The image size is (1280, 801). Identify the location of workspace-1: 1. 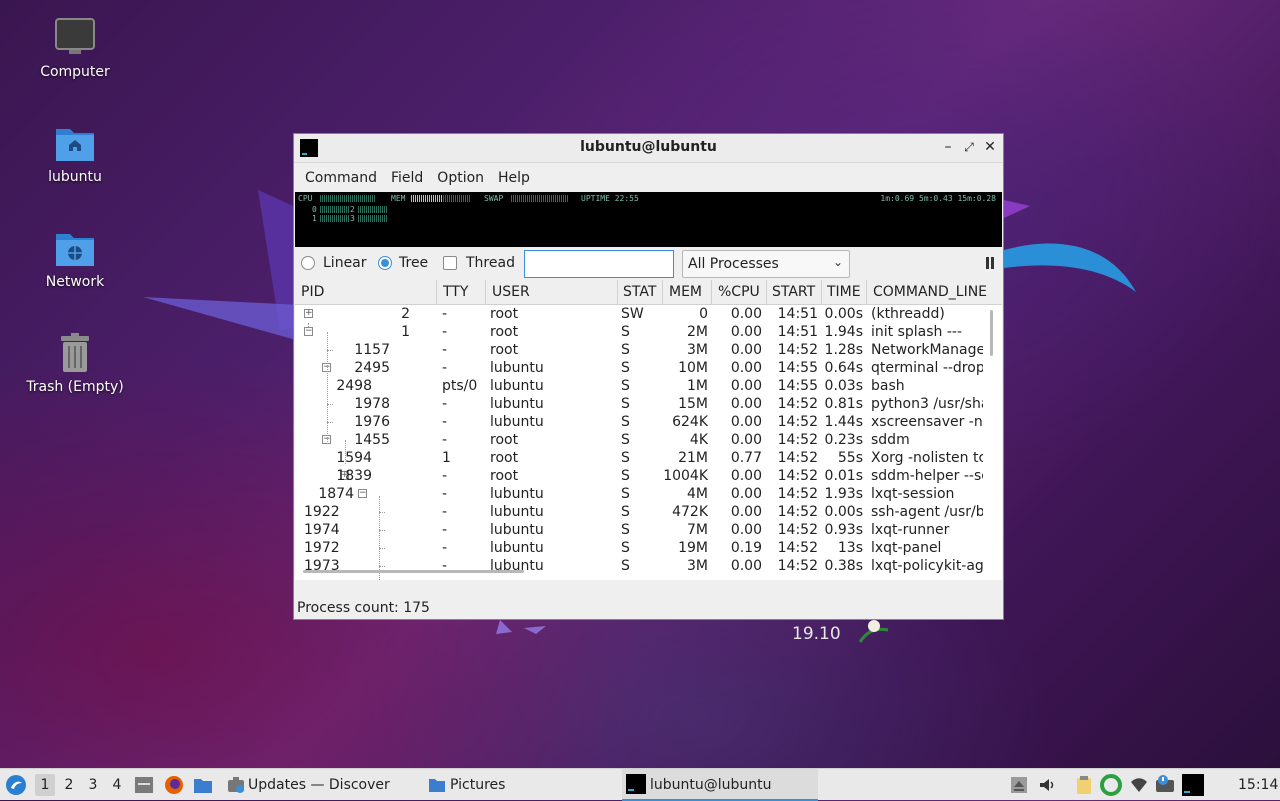
(45, 785).